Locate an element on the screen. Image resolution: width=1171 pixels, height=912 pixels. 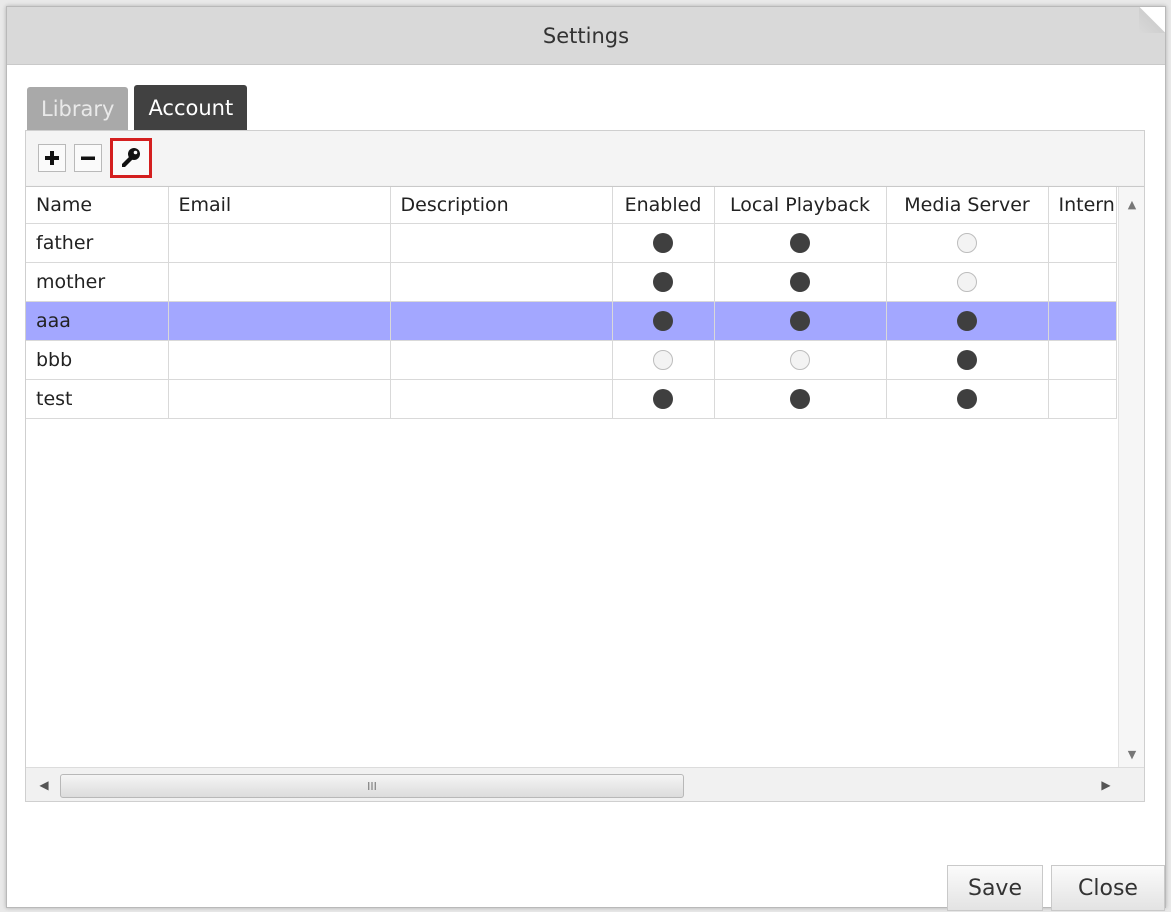
scroll-left-icon: ◀ is located at coordinates (44, 785).